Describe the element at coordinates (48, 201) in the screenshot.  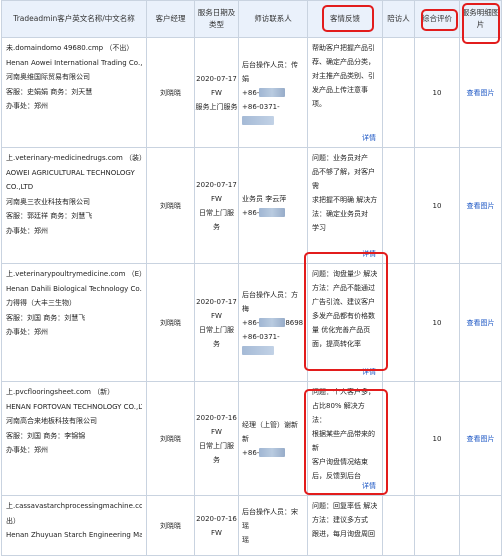
I see `company-line: 河南奥三农业科技有限公司` at that location.